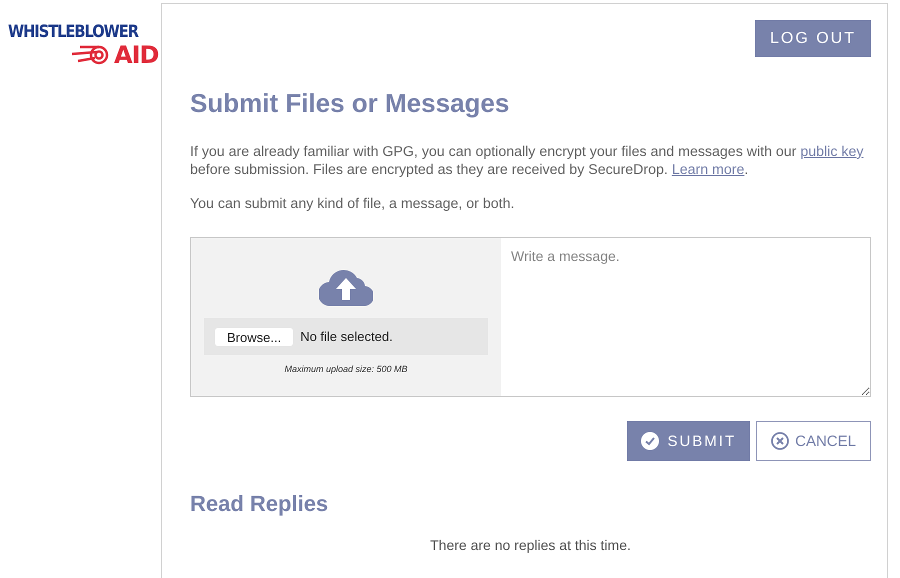  Describe the element at coordinates (346, 287) in the screenshot. I see `upload-cloud-icon` at that location.